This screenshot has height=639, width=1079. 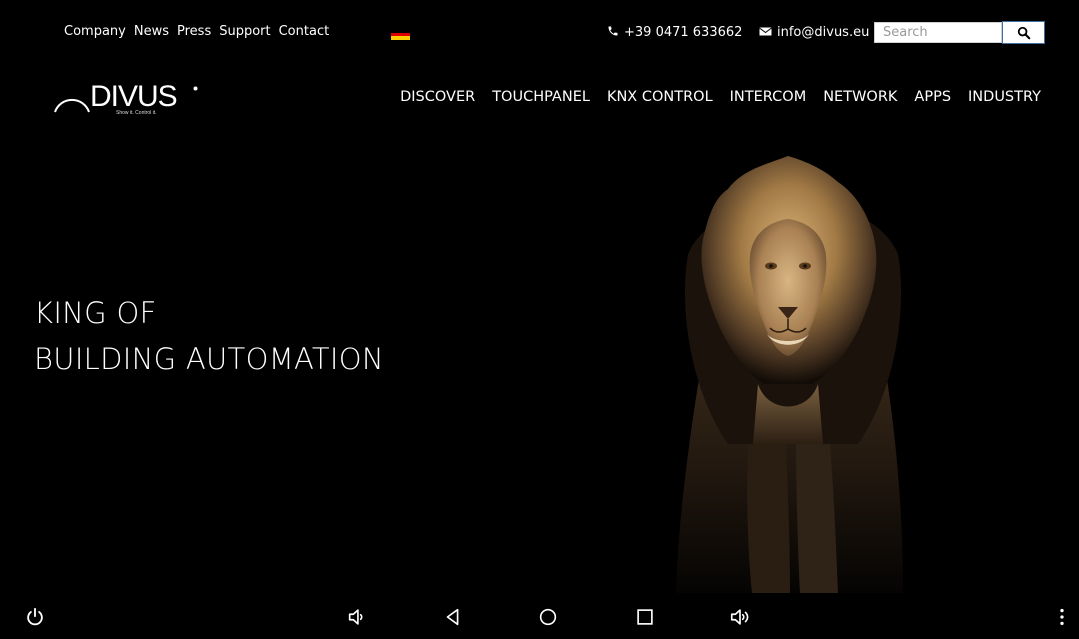 I want to click on registered-mark-icon, so click(x=195, y=88).